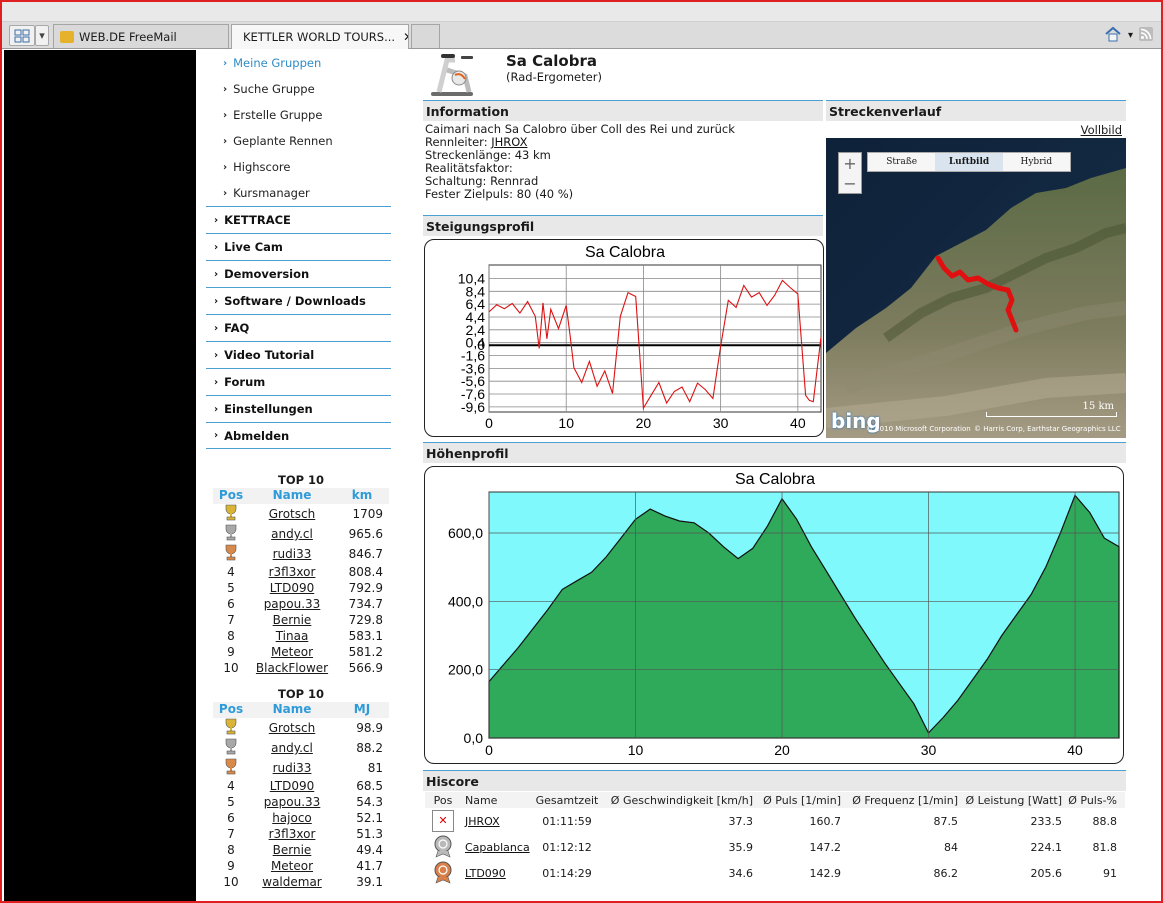 The width and height of the screenshot is (1163, 903). What do you see at coordinates (298, 300) in the screenshot?
I see `nav-item-software-downloads: › Software / Downloads` at bounding box center [298, 300].